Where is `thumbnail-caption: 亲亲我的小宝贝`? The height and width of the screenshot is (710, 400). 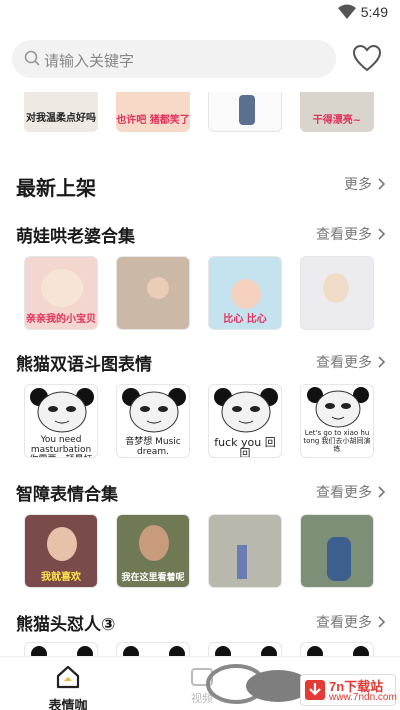
thumbnail-caption: 亲亲我的小宝贝 is located at coordinates (61, 319).